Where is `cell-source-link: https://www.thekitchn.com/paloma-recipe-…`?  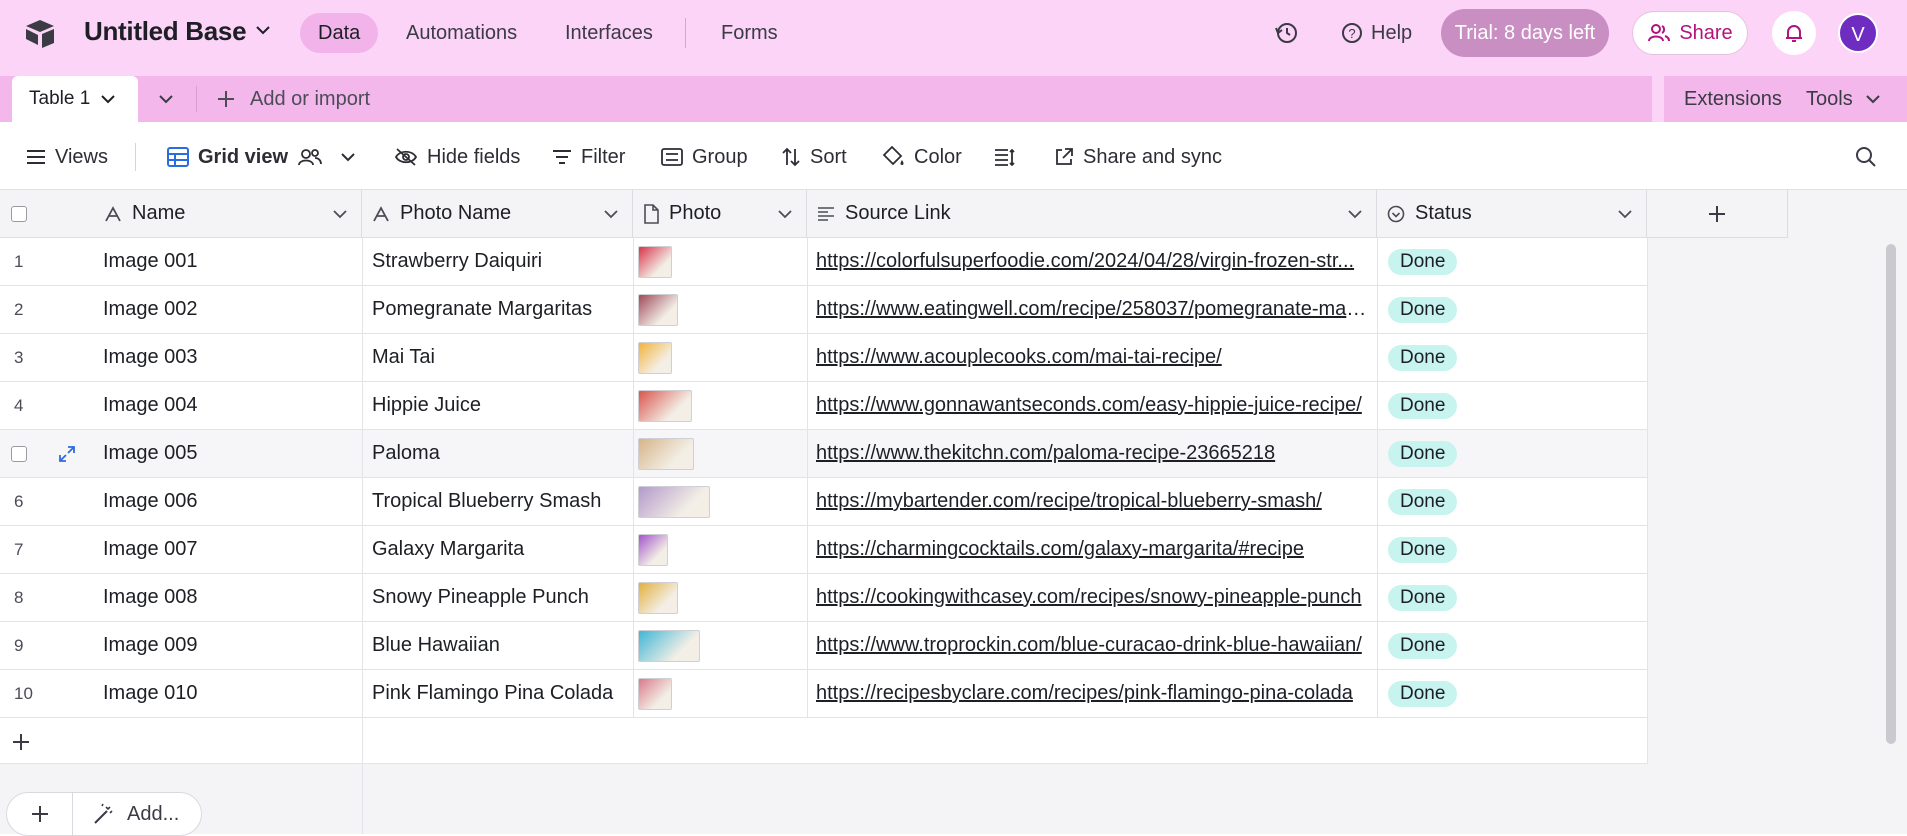
cell-source-link: https://www.thekitchn.com/paloma-recipe-… is located at coordinates (1092, 453).